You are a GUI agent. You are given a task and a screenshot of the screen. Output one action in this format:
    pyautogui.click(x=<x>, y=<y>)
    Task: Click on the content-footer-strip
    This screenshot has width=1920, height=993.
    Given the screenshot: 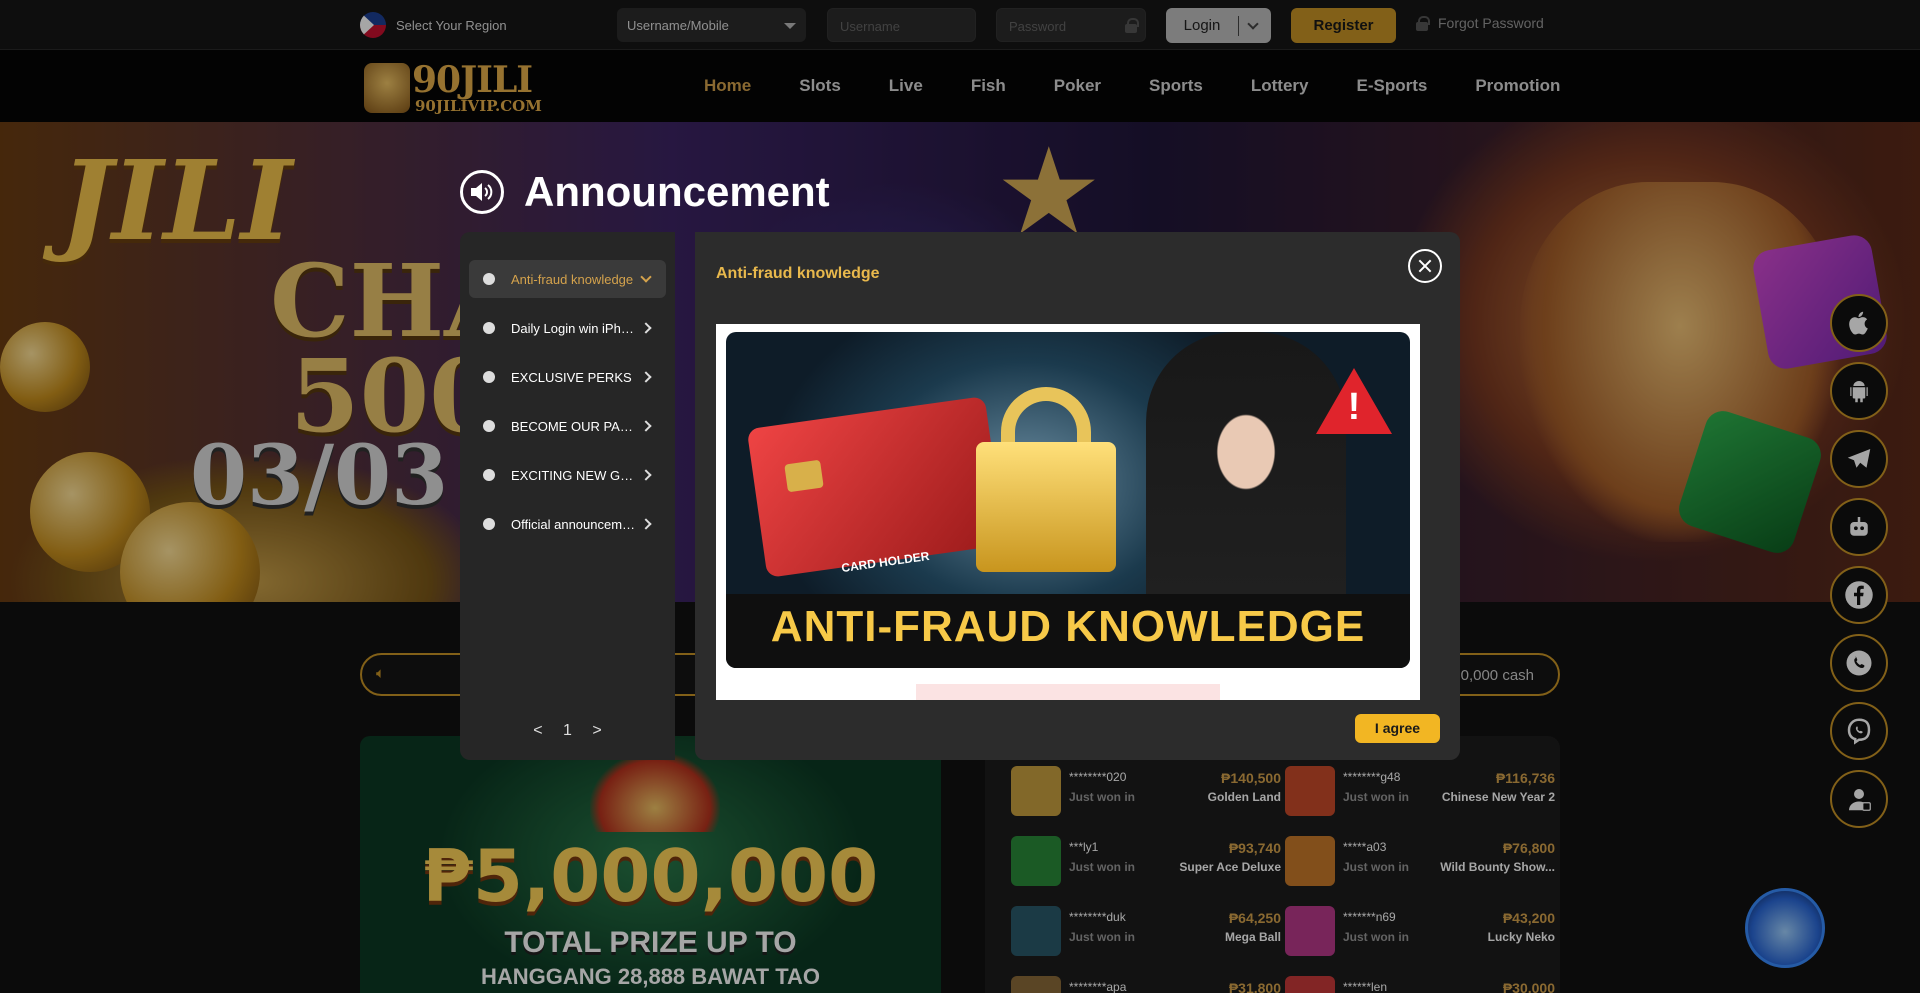 What is the action you would take?
    pyautogui.click(x=1068, y=692)
    